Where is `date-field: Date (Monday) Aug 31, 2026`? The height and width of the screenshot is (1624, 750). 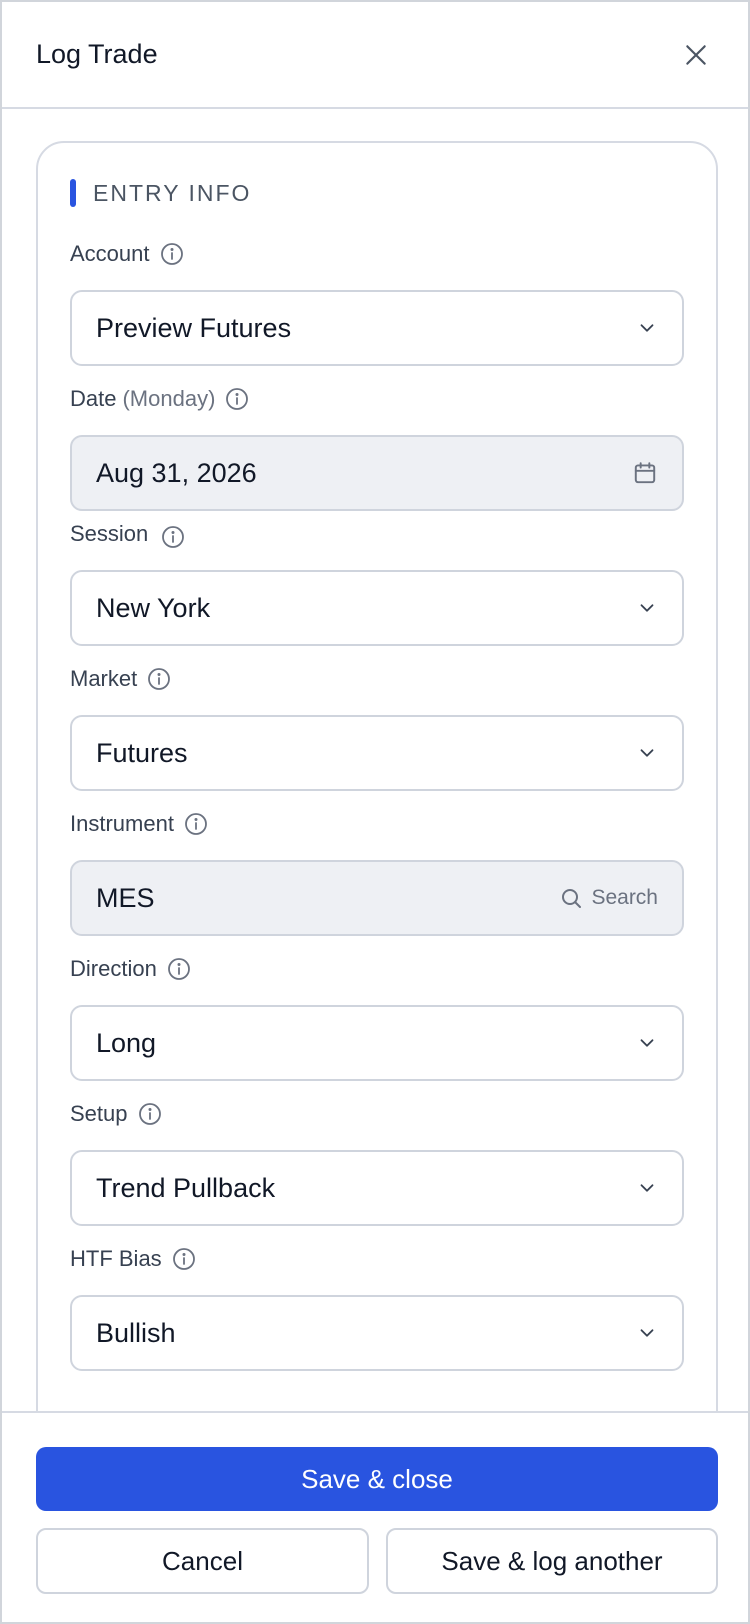 date-field: Date (Monday) Aug 31, 2026 is located at coordinates (377, 447).